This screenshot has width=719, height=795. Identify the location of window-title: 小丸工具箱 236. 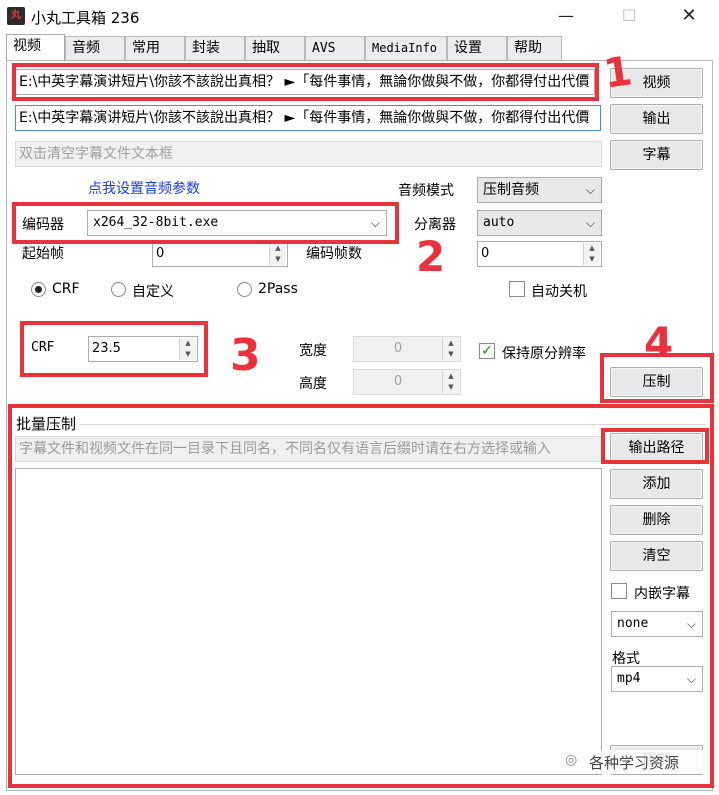
(85, 18).